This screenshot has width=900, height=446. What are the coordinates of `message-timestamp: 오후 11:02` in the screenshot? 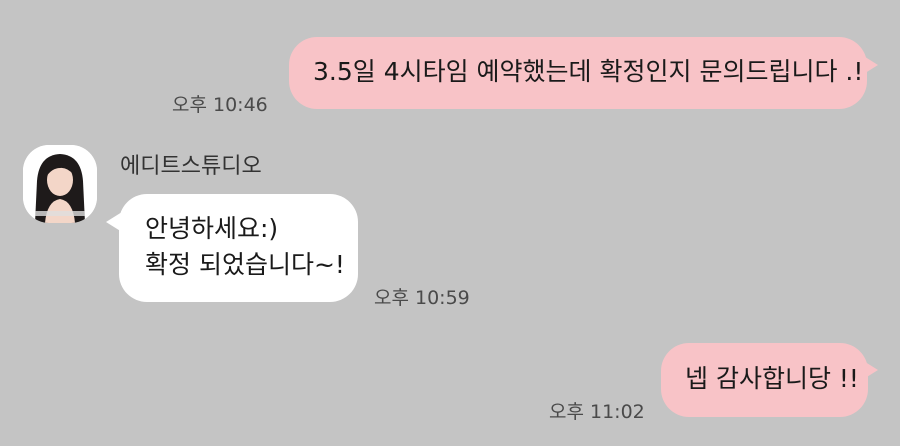 It's located at (597, 412).